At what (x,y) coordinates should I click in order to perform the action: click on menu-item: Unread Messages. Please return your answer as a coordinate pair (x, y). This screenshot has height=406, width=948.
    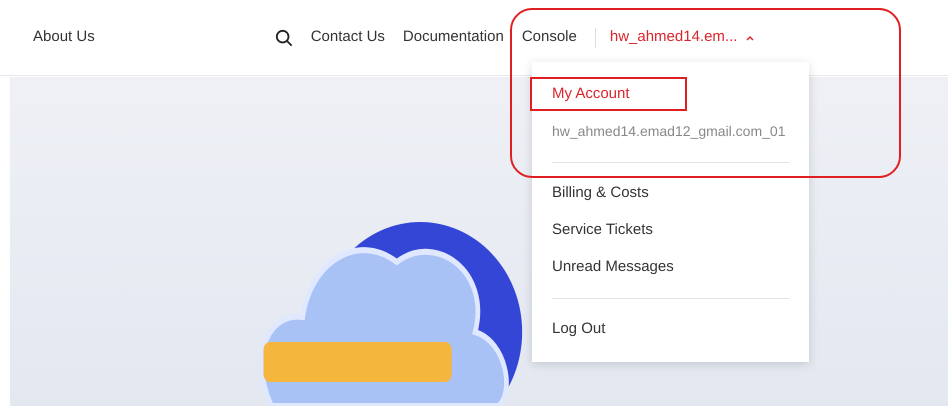
    Looking at the image, I should click on (670, 267).